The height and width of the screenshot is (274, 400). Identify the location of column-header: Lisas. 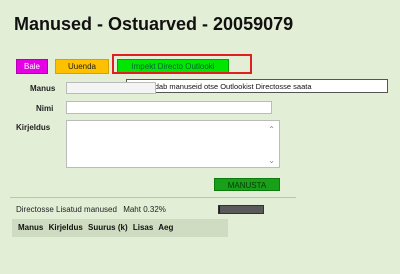
(143, 227).